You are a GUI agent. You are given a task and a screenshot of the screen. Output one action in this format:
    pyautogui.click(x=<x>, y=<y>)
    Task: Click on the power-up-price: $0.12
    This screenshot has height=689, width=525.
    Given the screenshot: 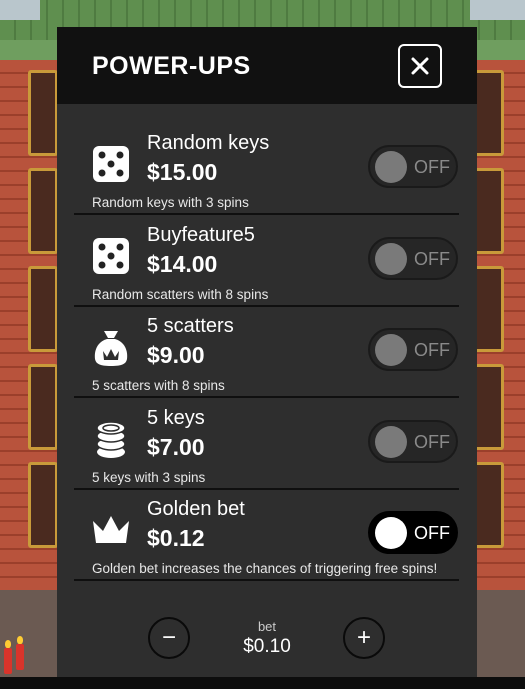 What is the action you would take?
    pyautogui.click(x=176, y=538)
    